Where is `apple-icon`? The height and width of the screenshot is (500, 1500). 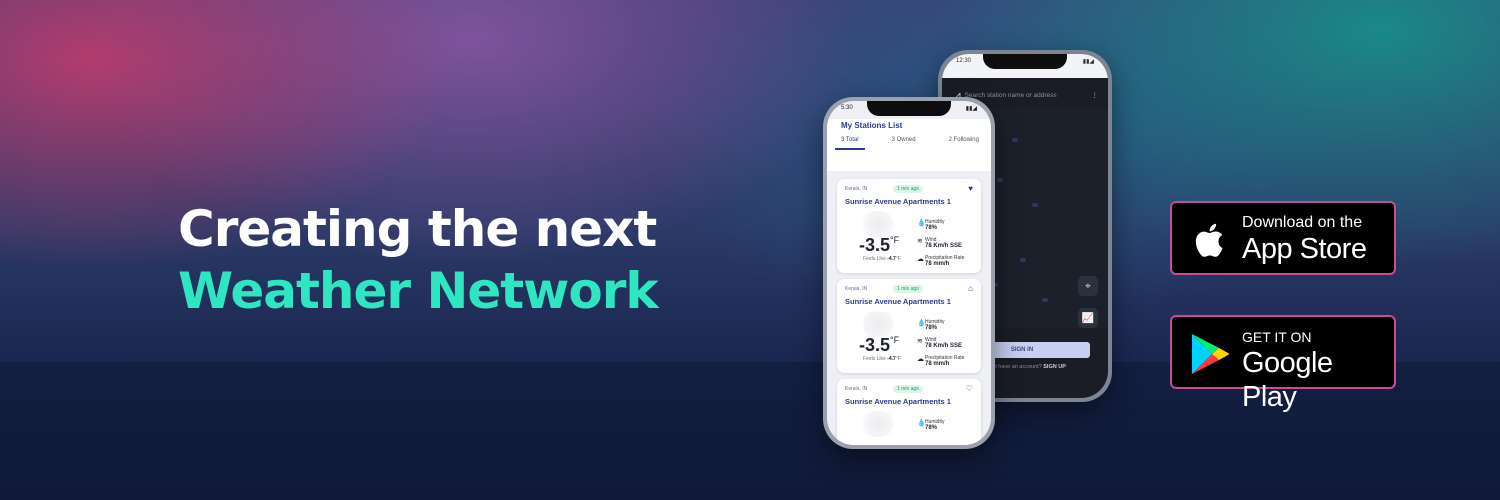 apple-icon is located at coordinates (1209, 240).